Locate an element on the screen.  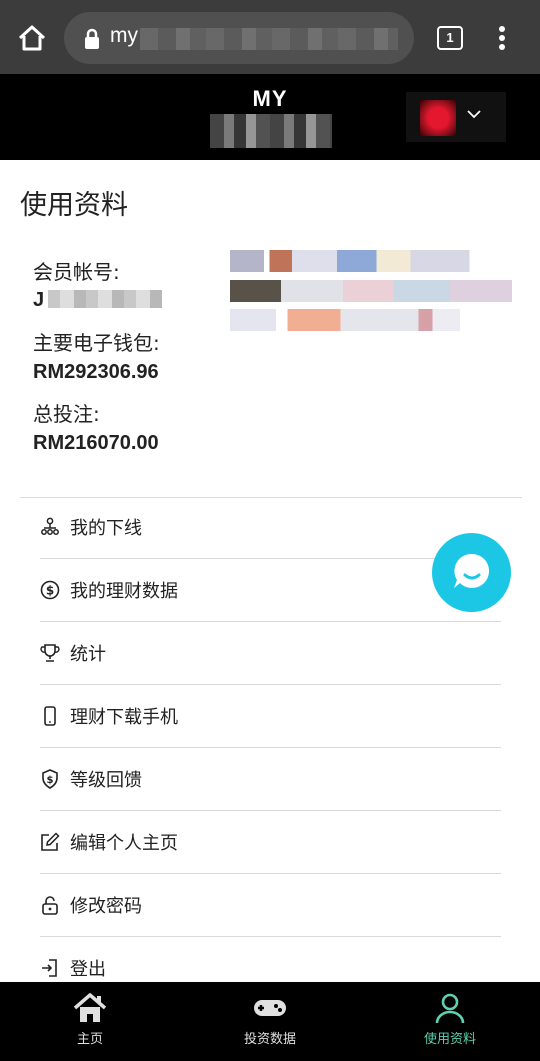
nav-label: 投资数据 is located at coordinates (269, 1039).